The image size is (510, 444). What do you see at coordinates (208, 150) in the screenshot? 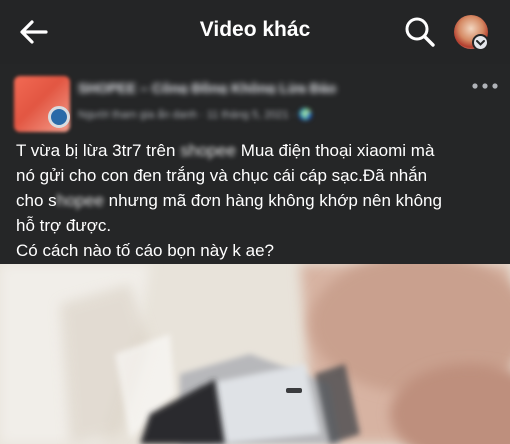
I see `censored-word: shopee` at bounding box center [208, 150].